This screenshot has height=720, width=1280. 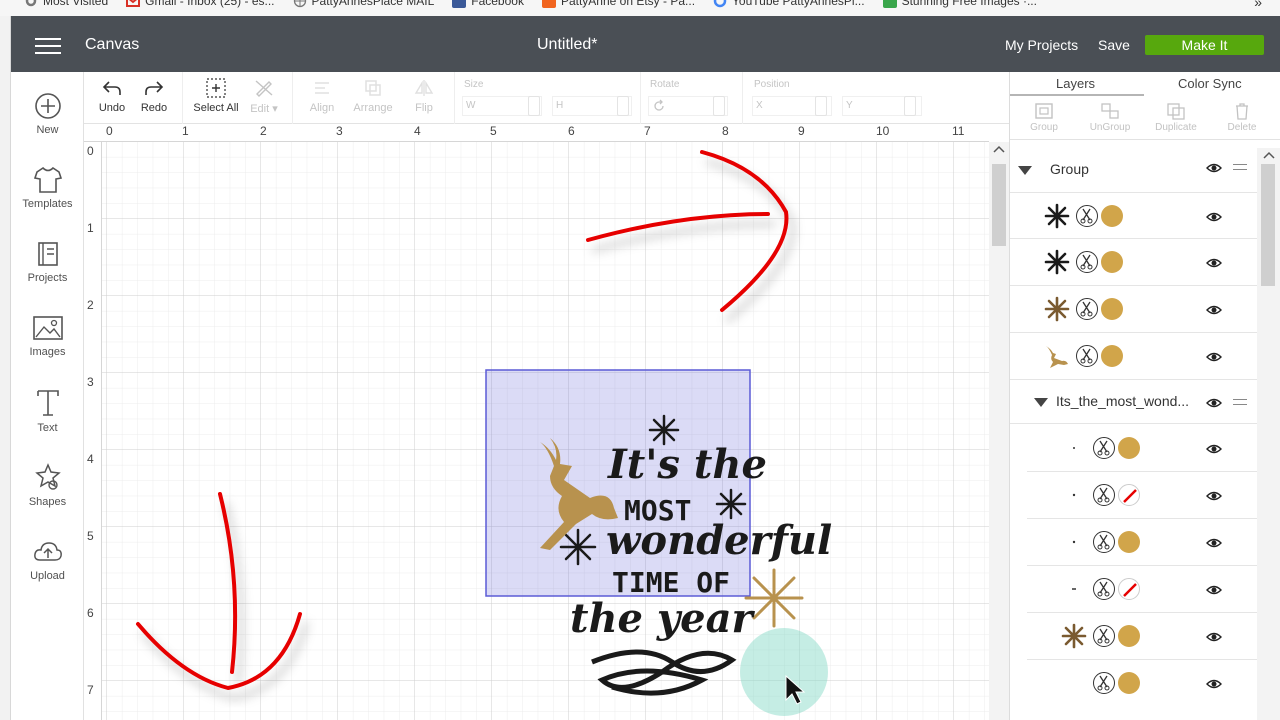 What do you see at coordinates (47, 188) in the screenshot?
I see `sidebar-item-templates: Templates` at bounding box center [47, 188].